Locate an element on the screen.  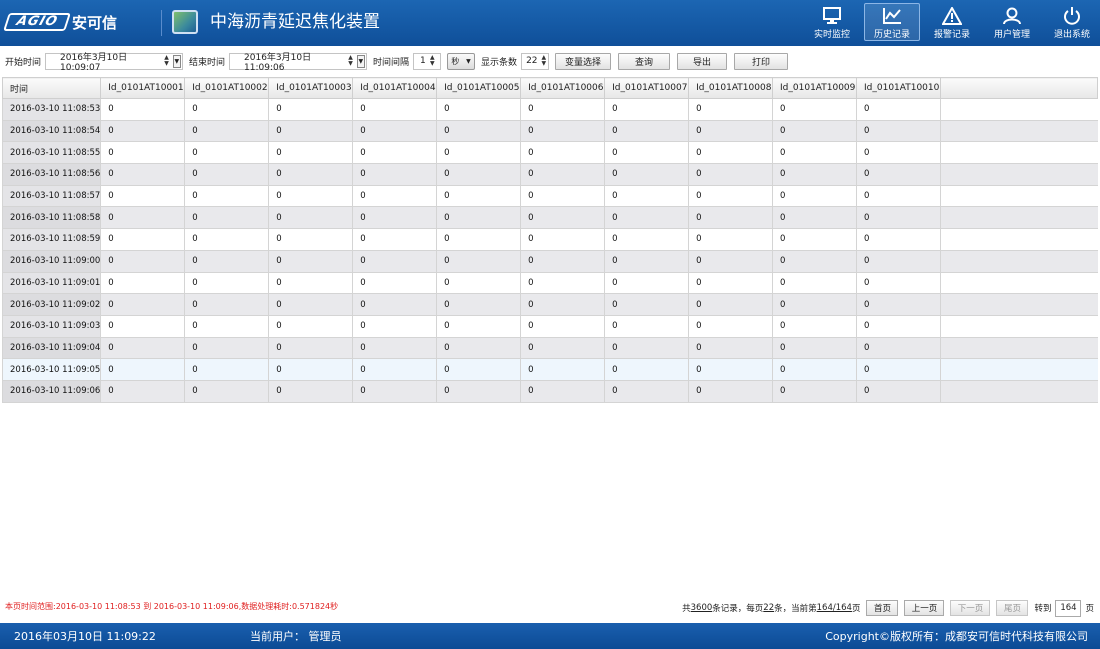
table-row: 2016-03-10 11:09:00 0 0 0 0 0 0 0 0 0 0 is located at coordinates (549, 261).